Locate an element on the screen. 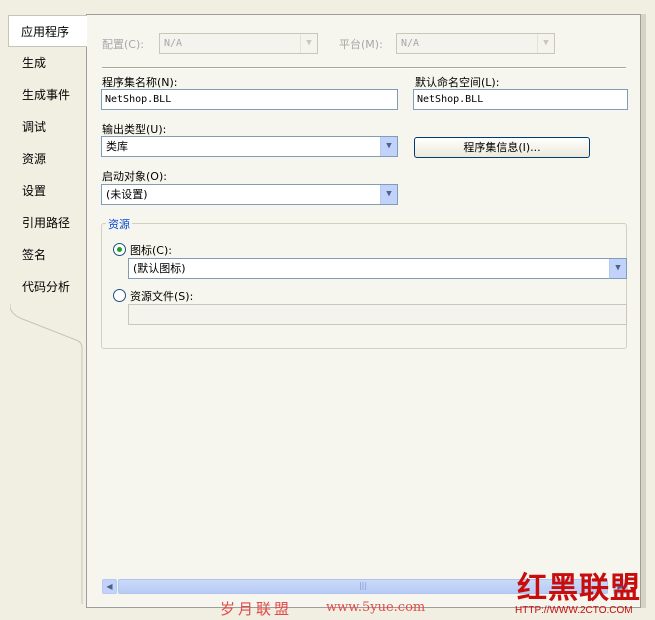 This screenshot has width=655, height=620. tab-settings: 设置 is located at coordinates (46, 191).